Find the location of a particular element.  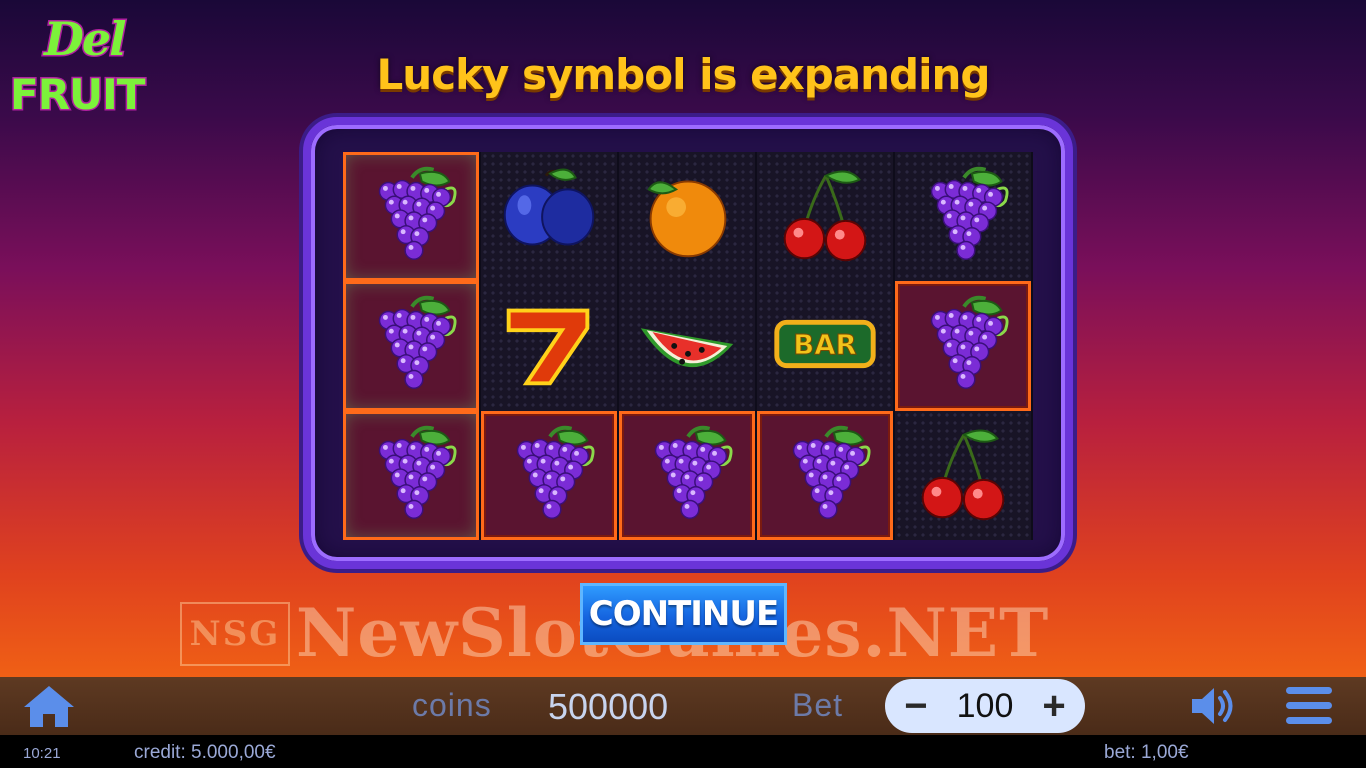

orange-icon is located at coordinates (687, 216).